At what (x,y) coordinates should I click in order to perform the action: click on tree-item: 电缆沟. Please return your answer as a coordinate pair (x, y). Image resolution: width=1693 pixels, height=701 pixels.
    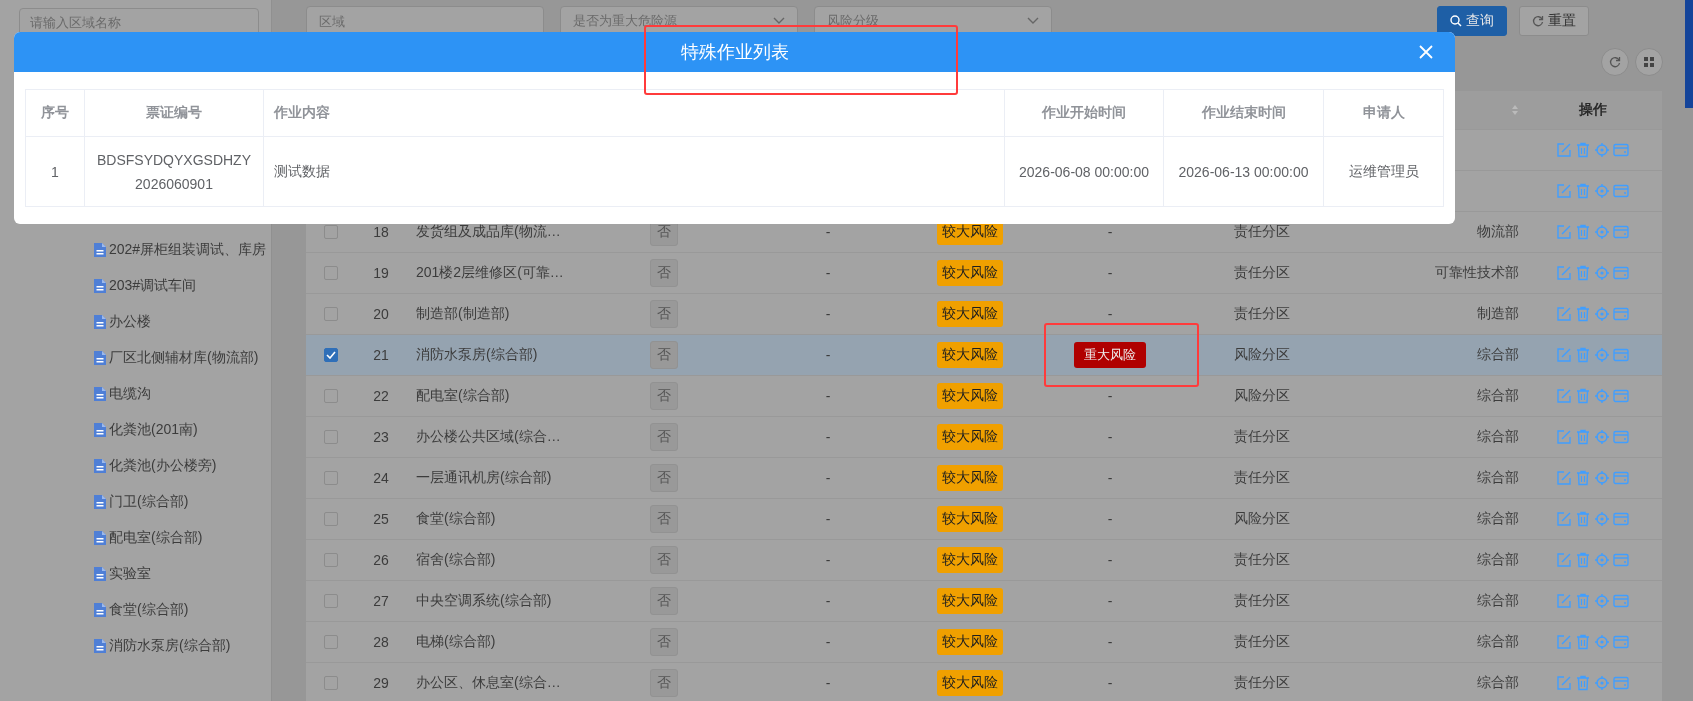
    Looking at the image, I should click on (130, 394).